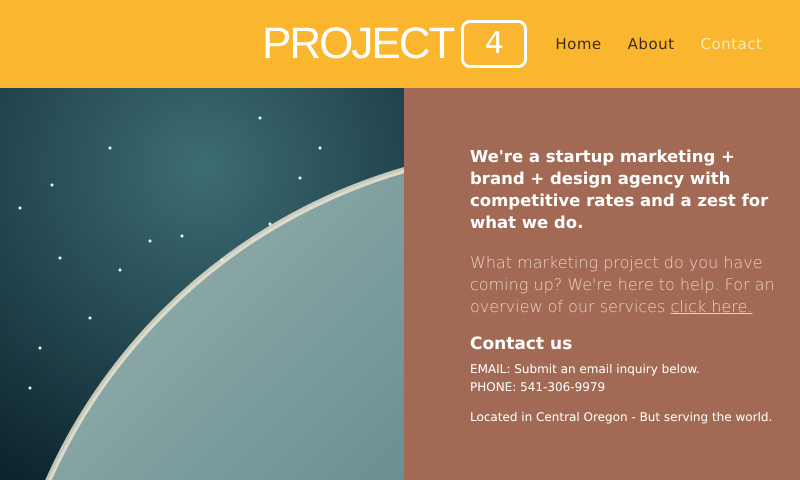 The image size is (800, 480). What do you see at coordinates (358, 44) in the screenshot?
I see `logo-text: PROJECT` at bounding box center [358, 44].